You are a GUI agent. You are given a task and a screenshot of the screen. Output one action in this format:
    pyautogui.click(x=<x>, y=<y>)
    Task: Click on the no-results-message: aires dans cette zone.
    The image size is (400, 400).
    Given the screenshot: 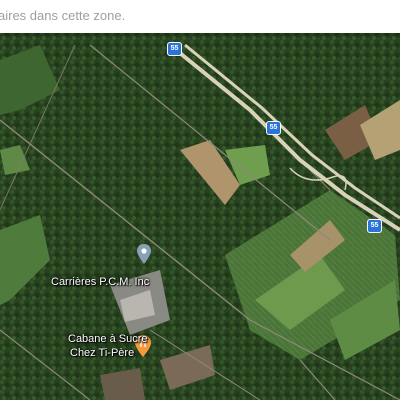 What is the action you would take?
    pyautogui.click(x=63, y=15)
    